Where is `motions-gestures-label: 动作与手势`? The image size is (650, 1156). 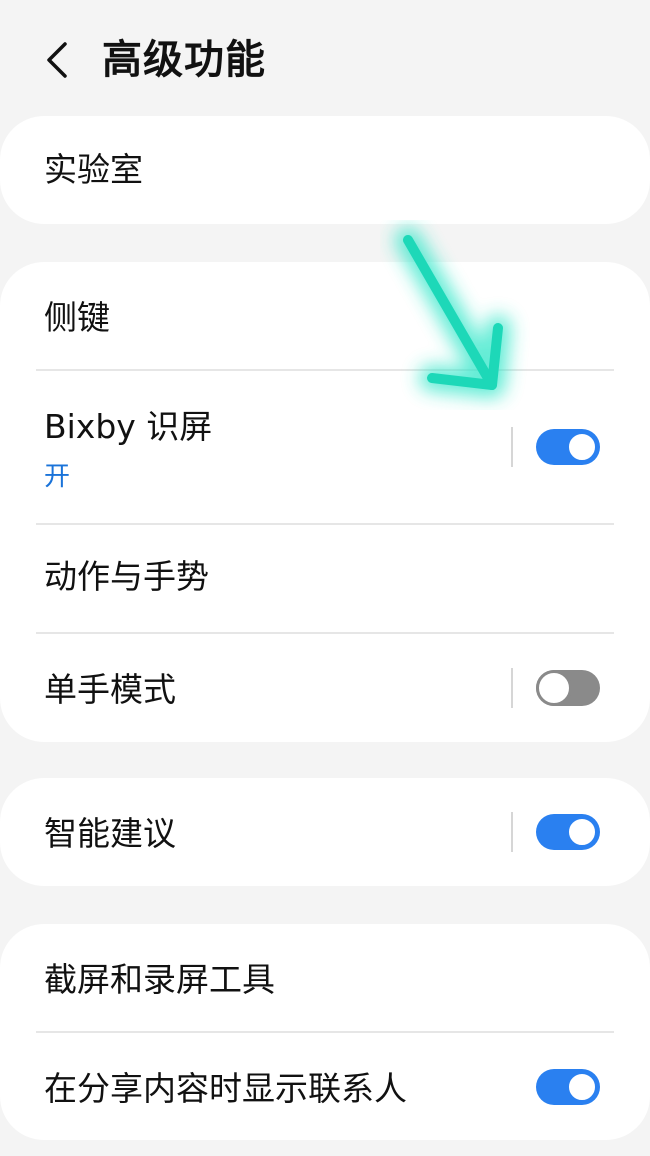
motions-gestures-label: 动作与手势 is located at coordinates (126, 576).